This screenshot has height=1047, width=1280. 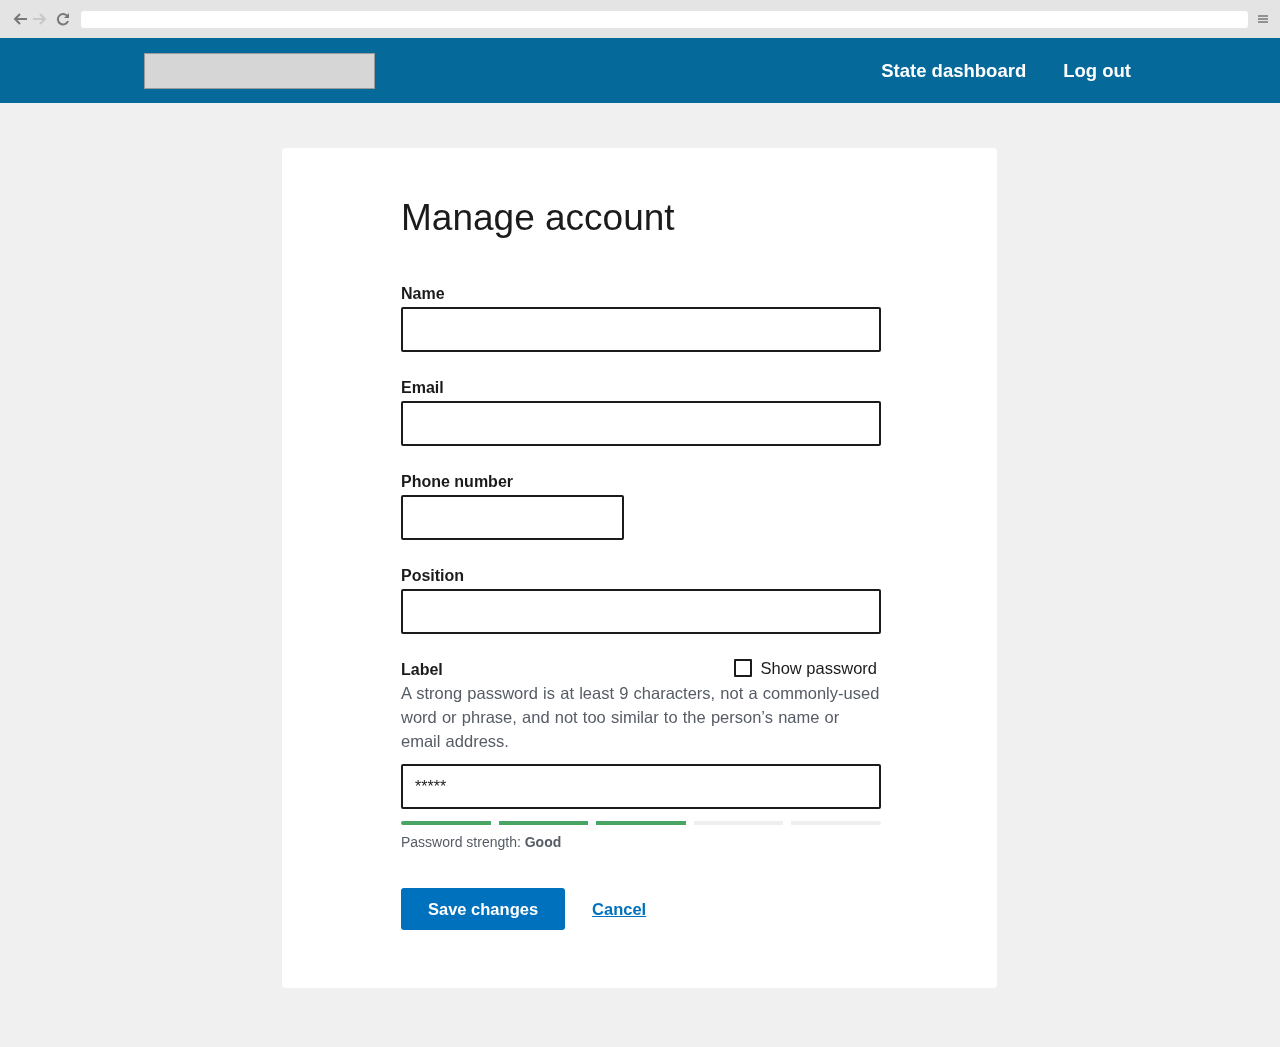 What do you see at coordinates (619, 909) in the screenshot?
I see `cancel-link: Cancel` at bounding box center [619, 909].